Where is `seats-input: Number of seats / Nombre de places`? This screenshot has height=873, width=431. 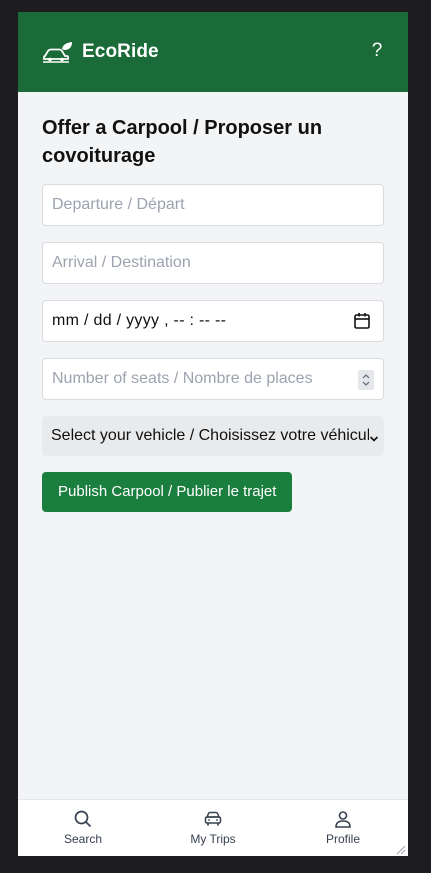
seats-input: Number of seats / Nombre de places is located at coordinates (213, 379).